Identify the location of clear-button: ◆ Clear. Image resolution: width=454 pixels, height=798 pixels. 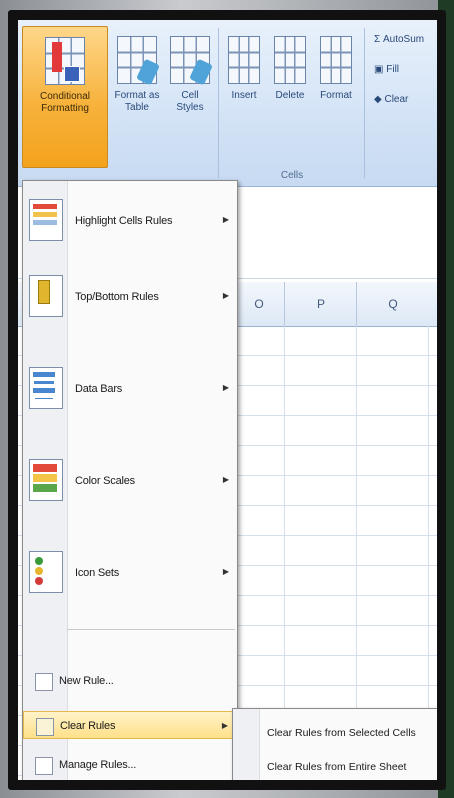
(391, 99).